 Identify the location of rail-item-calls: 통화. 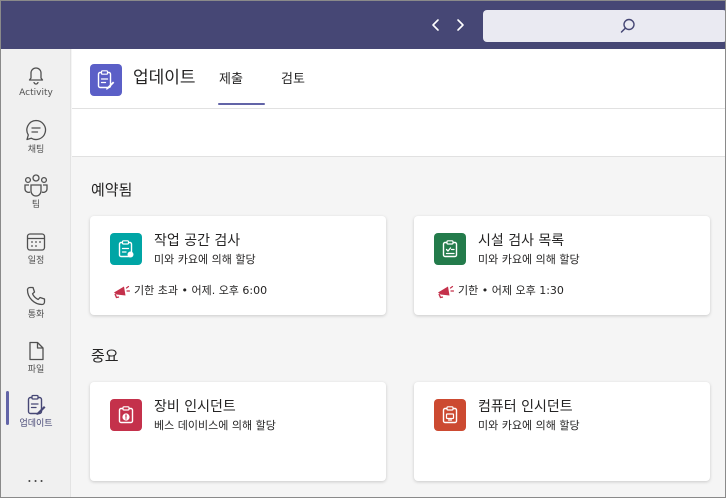
(36, 311).